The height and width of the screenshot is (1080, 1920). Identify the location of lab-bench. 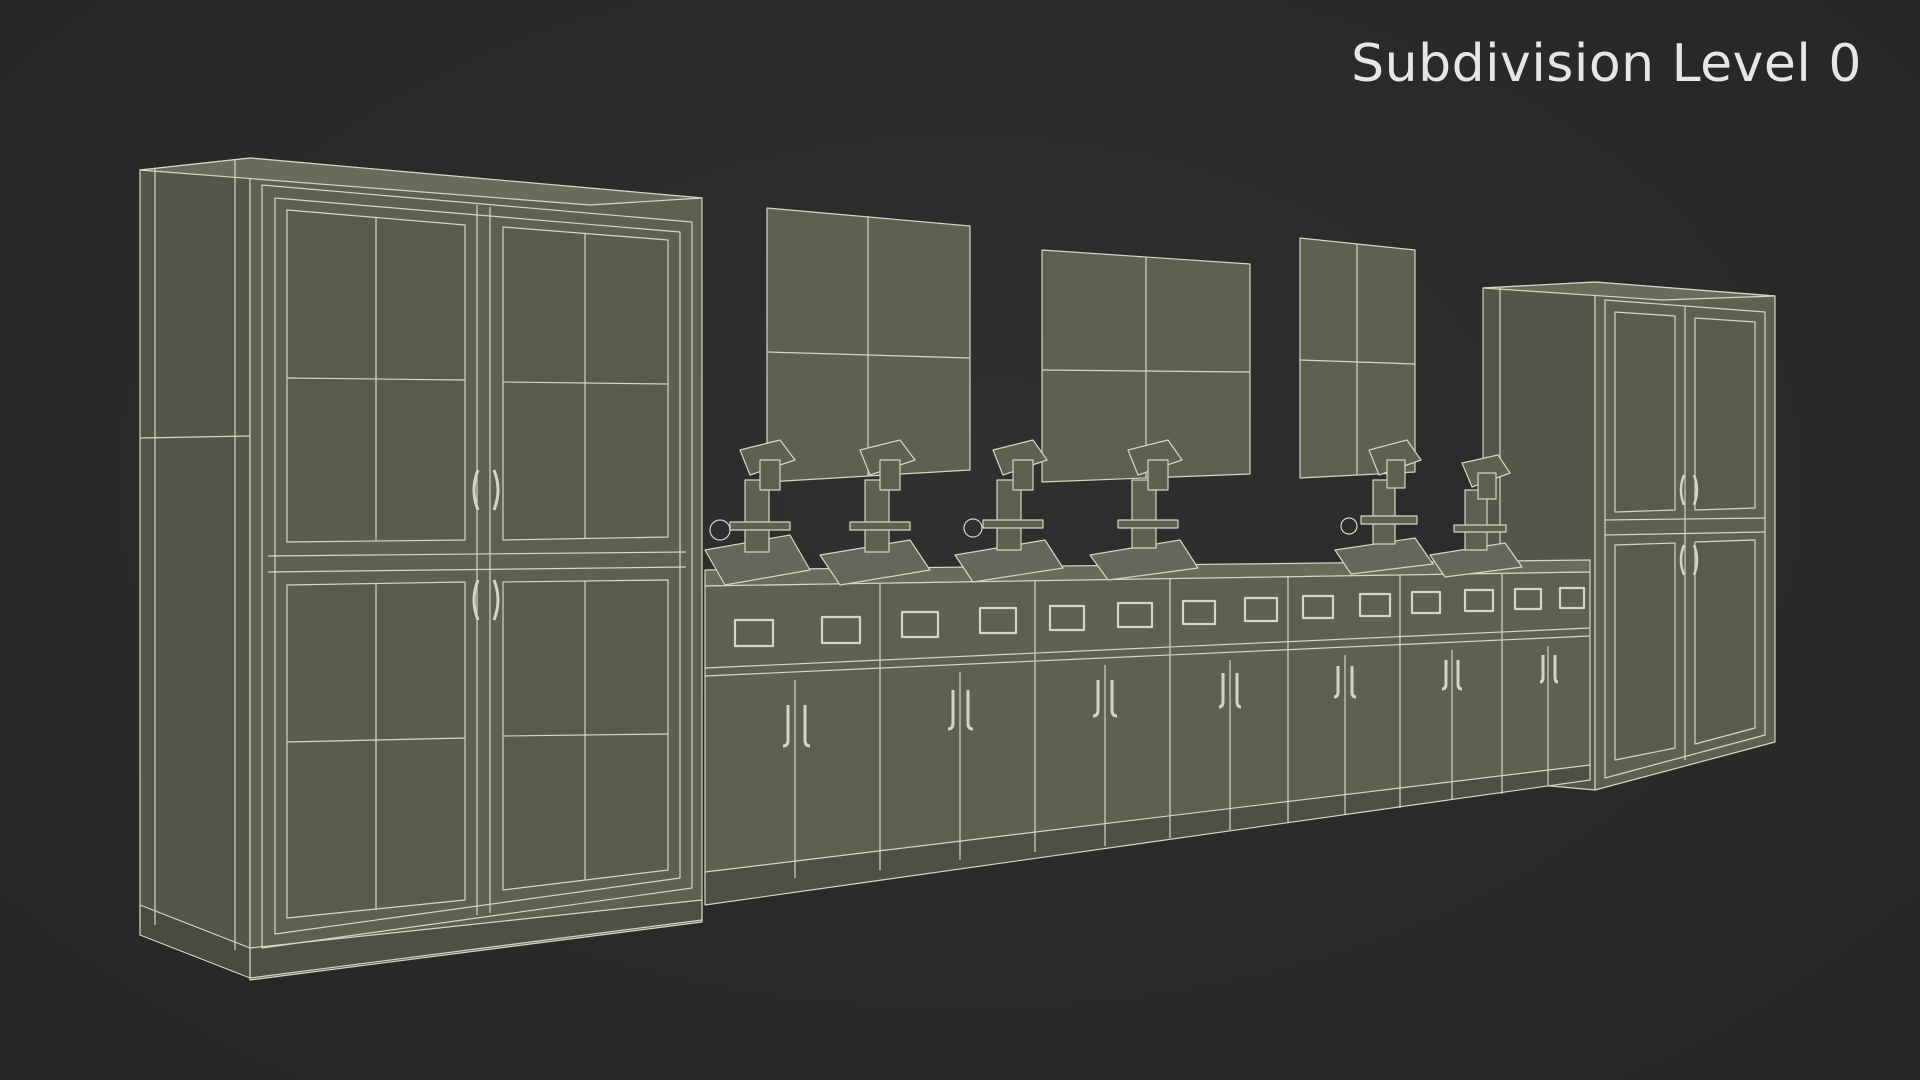
(1147, 732).